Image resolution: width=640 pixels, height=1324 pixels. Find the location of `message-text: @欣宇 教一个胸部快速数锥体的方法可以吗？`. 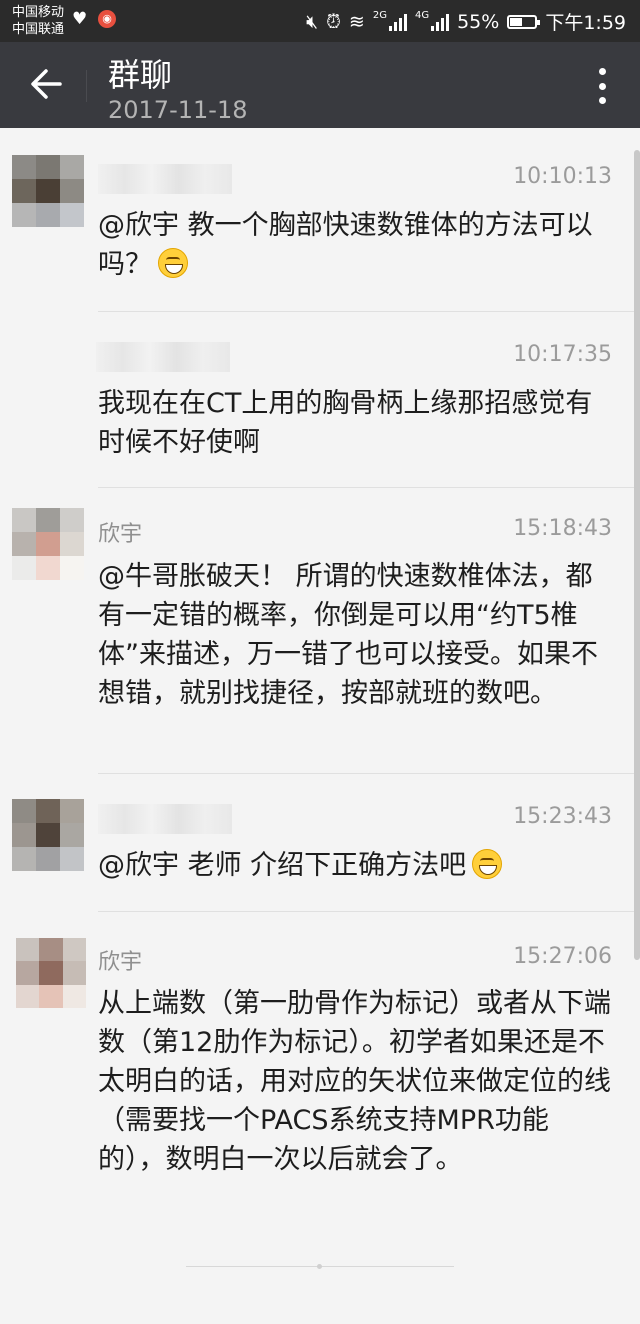

message-text: @欣宇 教一个胸部快速数锥体的方法可以吗？ is located at coordinates (358, 245).